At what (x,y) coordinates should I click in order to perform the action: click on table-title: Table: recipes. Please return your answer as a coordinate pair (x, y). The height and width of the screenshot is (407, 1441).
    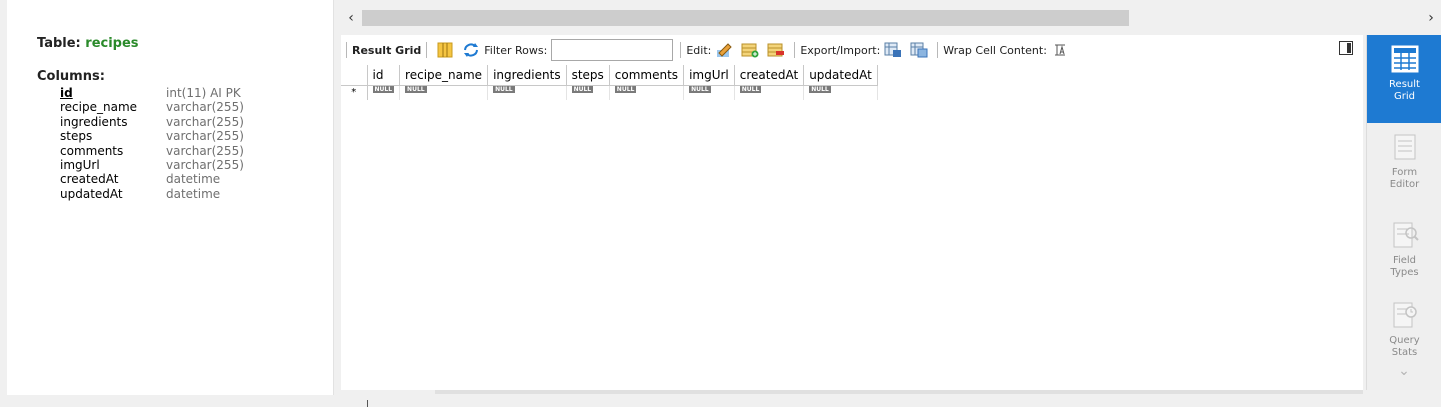
    Looking at the image, I should click on (88, 43).